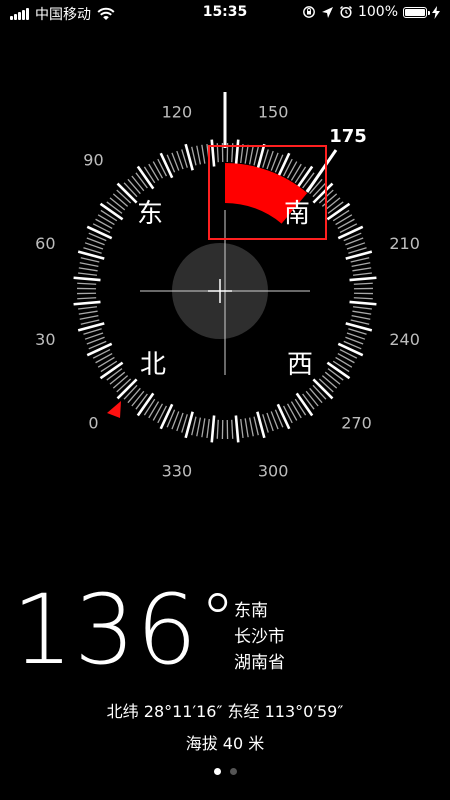 This screenshot has height=800, width=450. What do you see at coordinates (123, 630) in the screenshot?
I see `heading-readout: 136 °` at bounding box center [123, 630].